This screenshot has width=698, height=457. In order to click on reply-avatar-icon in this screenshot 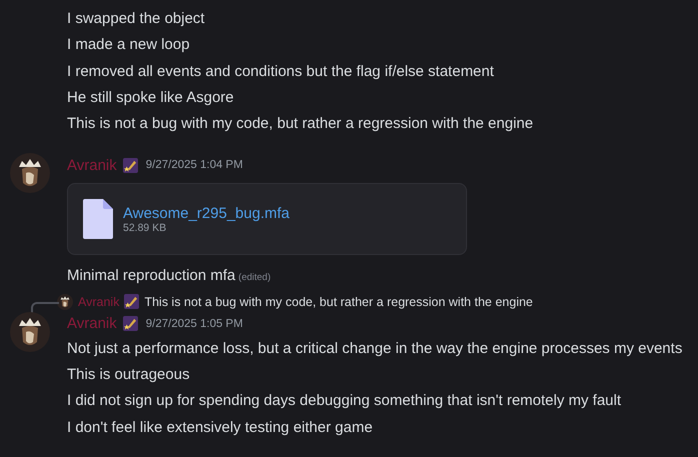, I will do `click(65, 302)`.